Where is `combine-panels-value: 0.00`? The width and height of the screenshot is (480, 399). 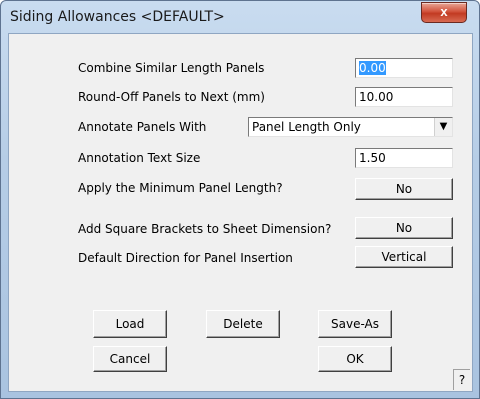 combine-panels-value: 0.00 is located at coordinates (372, 68).